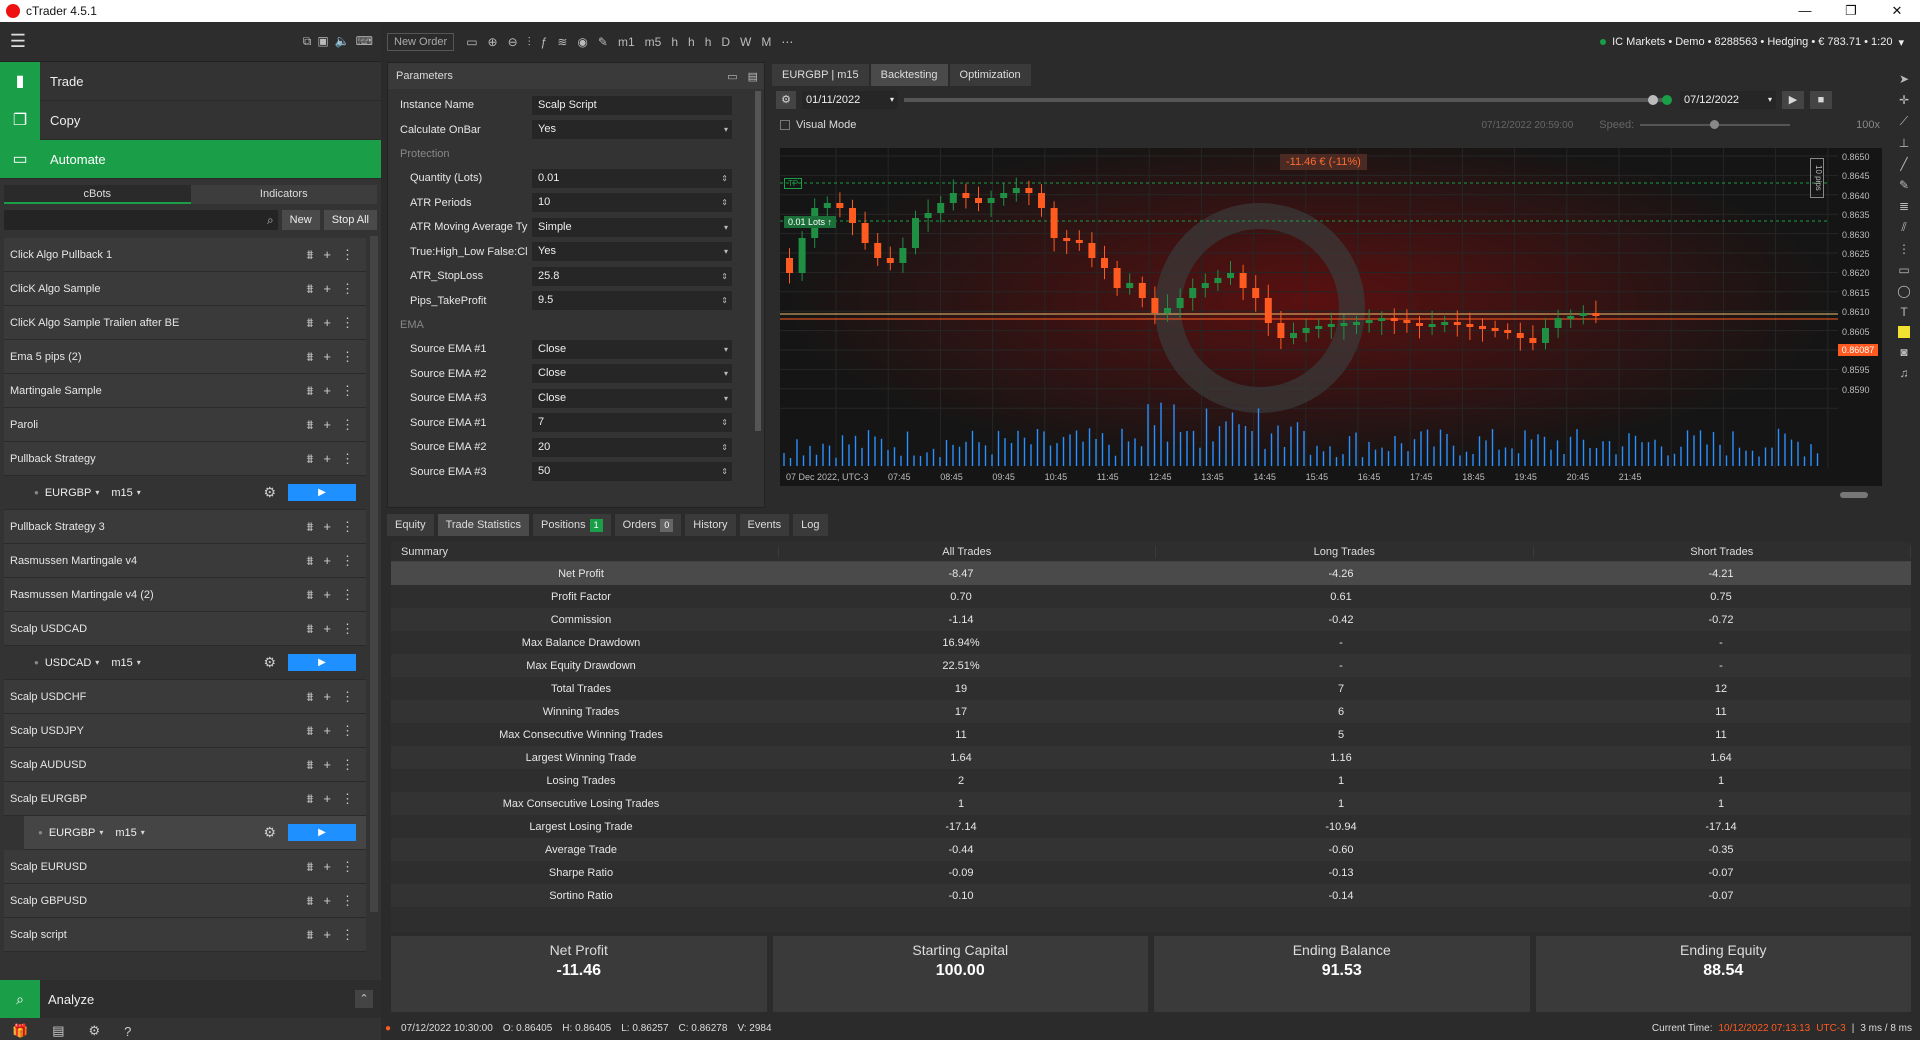 The height and width of the screenshot is (1040, 1920). Describe the element at coordinates (190, 999) in the screenshot. I see `nav-analyze: ⌕ Analyze ⌃` at that location.